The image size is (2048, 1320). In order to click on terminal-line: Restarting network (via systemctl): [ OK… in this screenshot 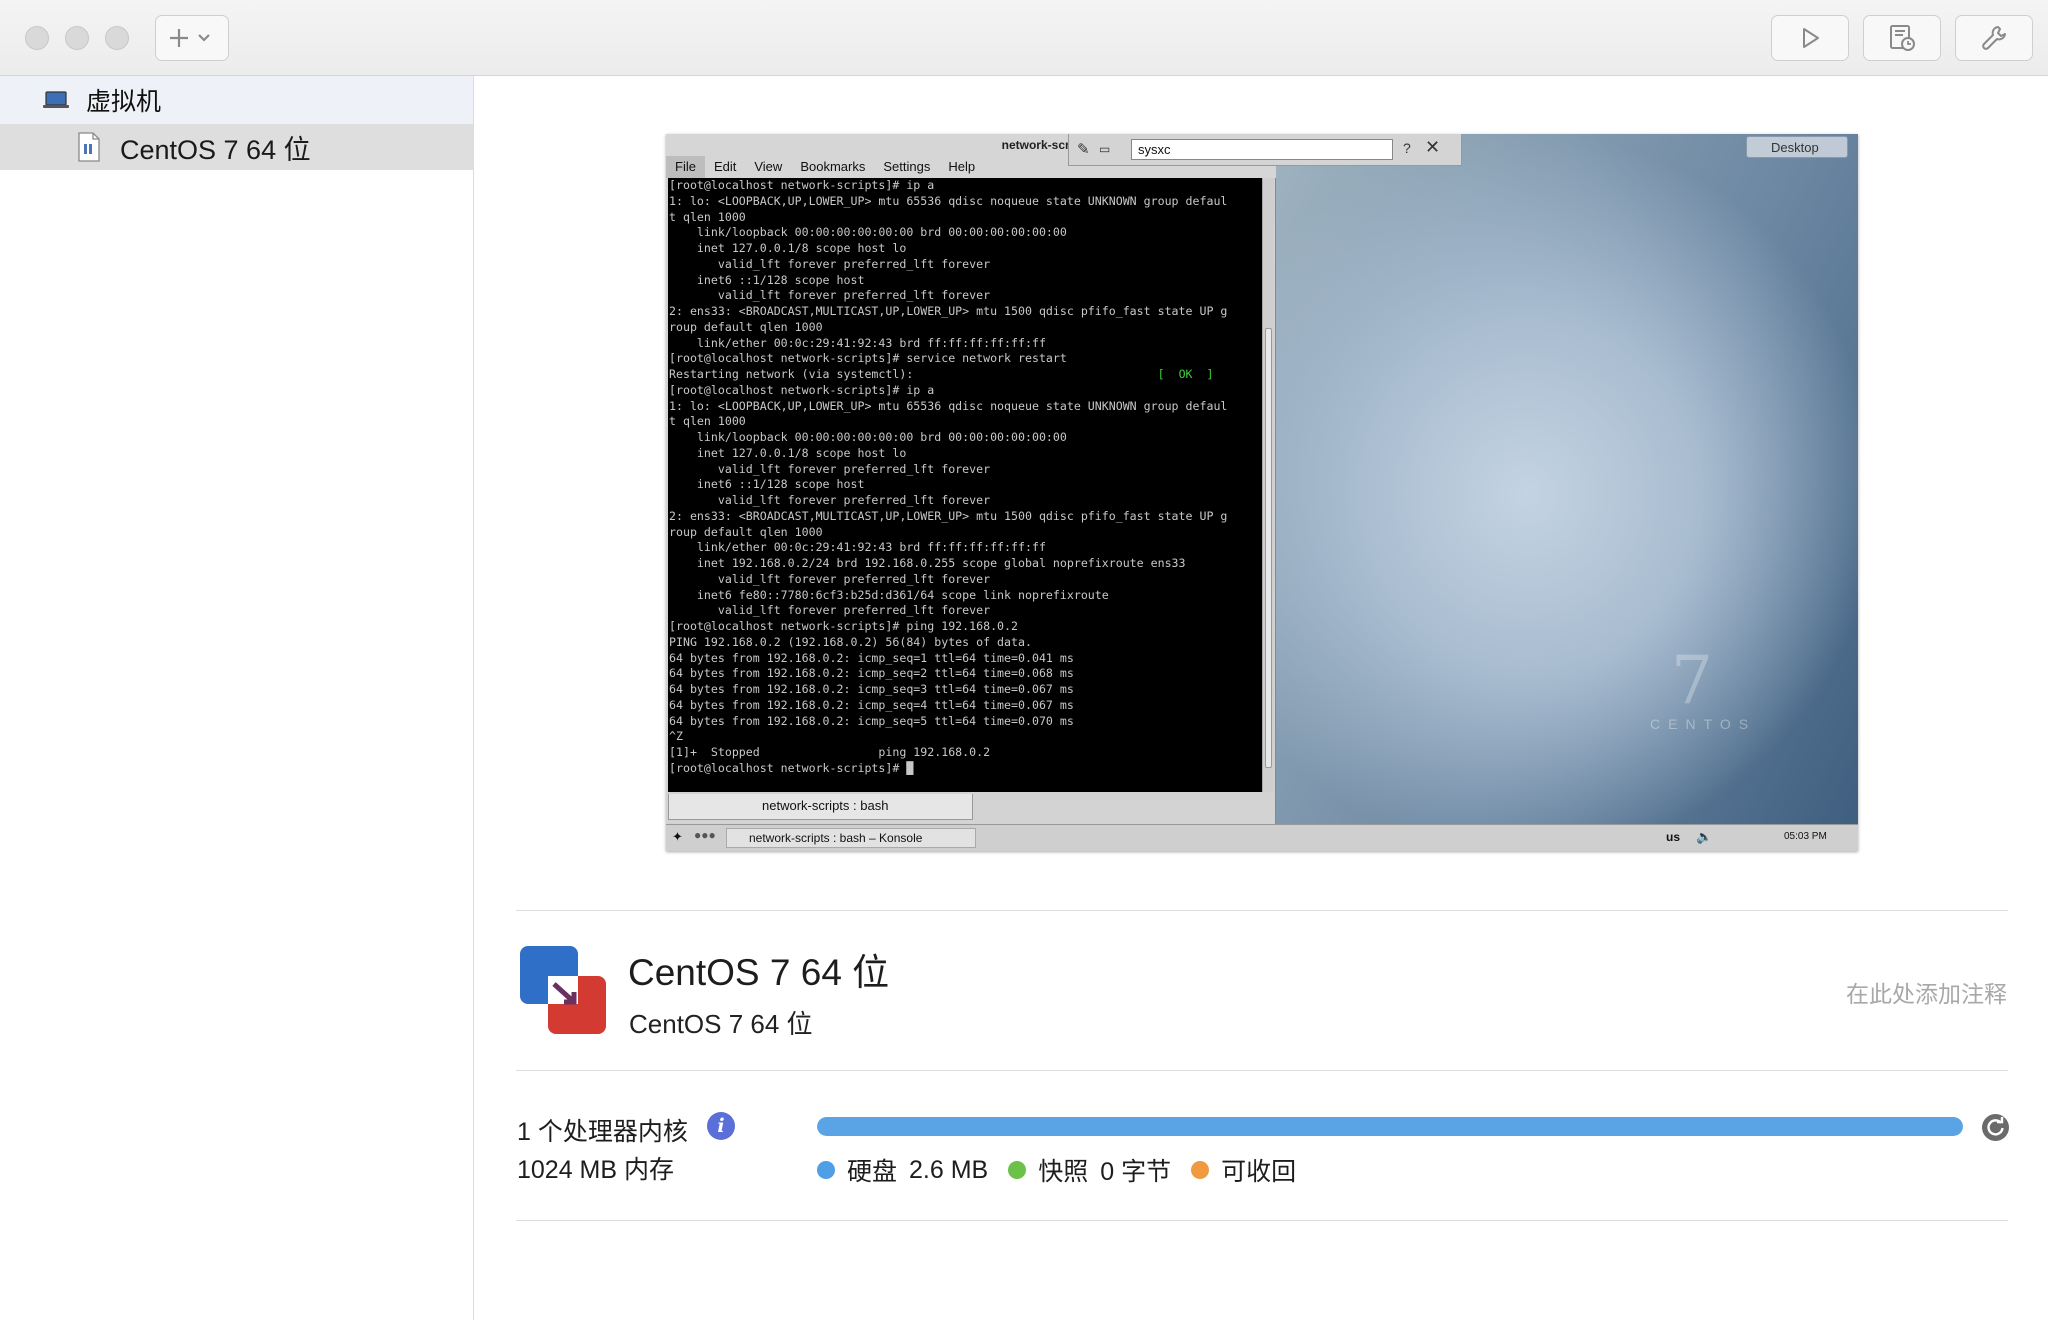, I will do `click(941, 374)`.